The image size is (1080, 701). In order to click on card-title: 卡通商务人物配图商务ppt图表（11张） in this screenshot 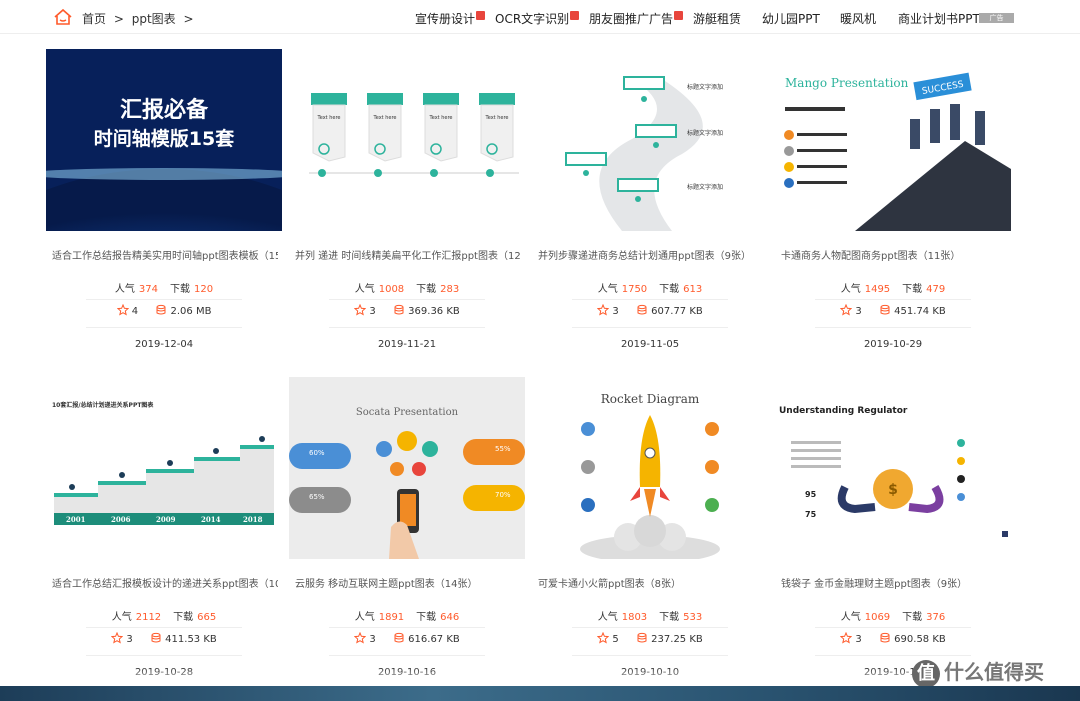, I will do `click(894, 254)`.